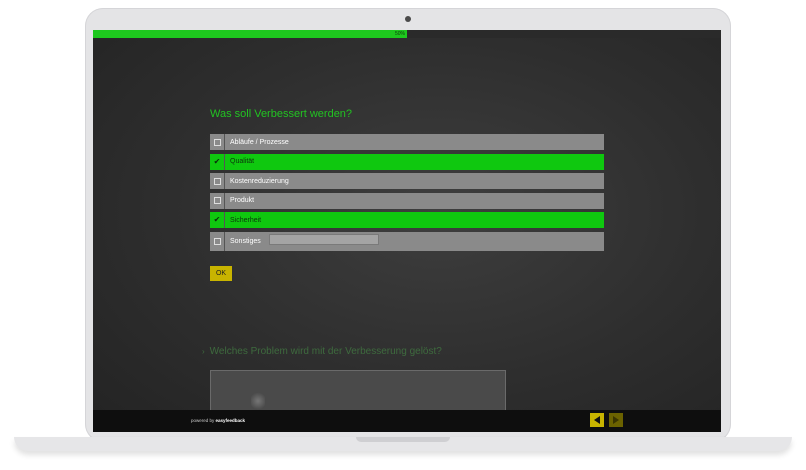  What do you see at coordinates (408, 19) in the screenshot?
I see `camera-icon` at bounding box center [408, 19].